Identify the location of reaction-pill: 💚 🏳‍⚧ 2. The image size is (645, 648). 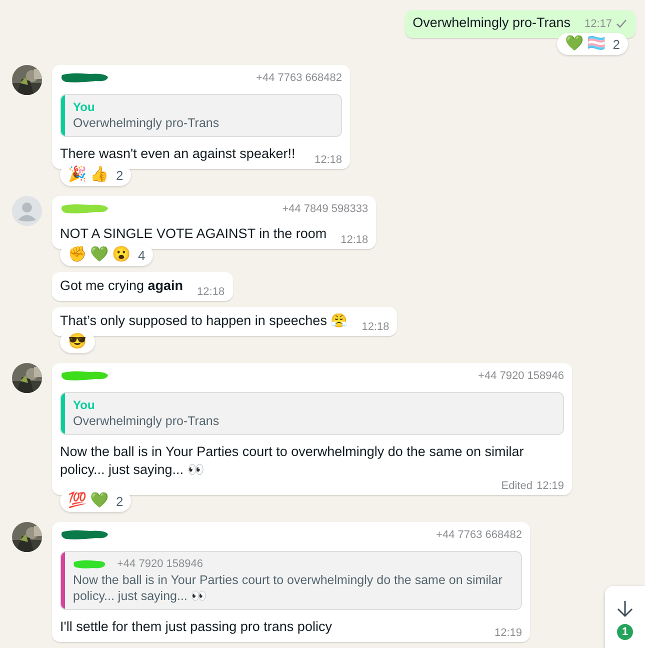
(592, 44).